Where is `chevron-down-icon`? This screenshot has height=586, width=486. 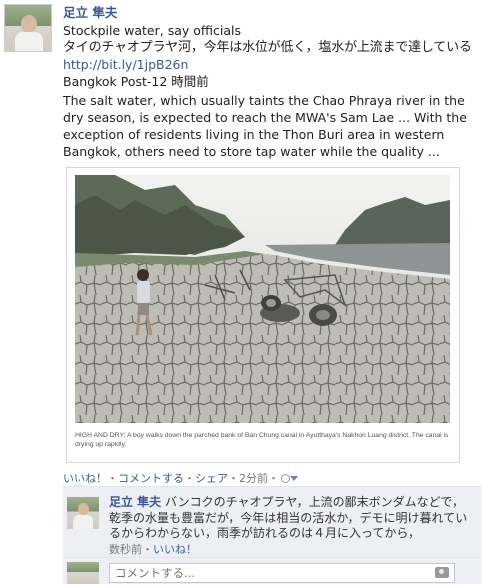
chevron-down-icon is located at coordinates (294, 478).